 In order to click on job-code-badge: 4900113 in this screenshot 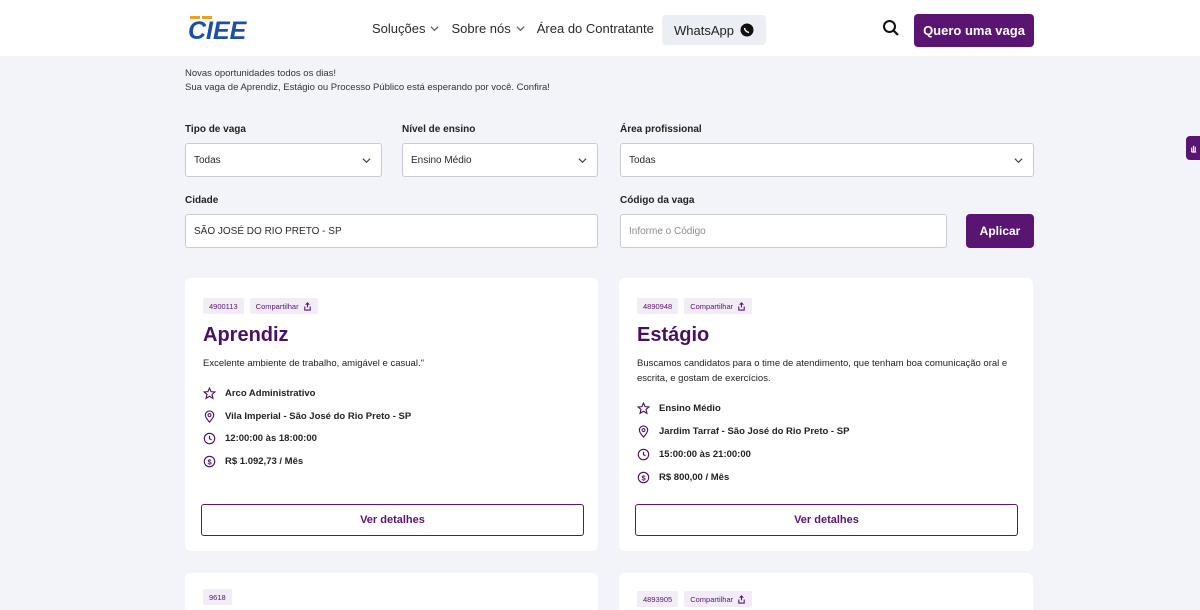, I will do `click(223, 306)`.